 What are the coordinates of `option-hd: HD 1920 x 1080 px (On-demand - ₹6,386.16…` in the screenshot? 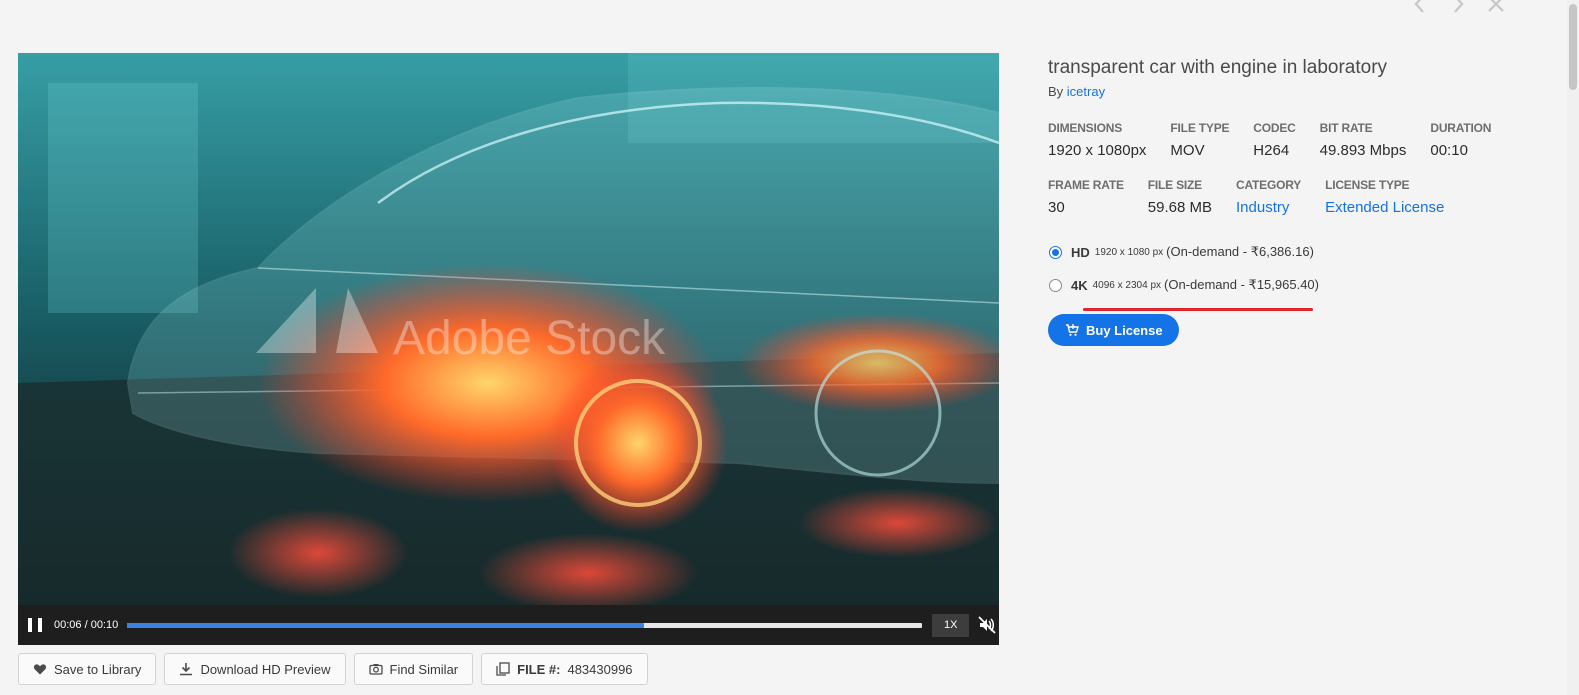 It's located at (1288, 252).